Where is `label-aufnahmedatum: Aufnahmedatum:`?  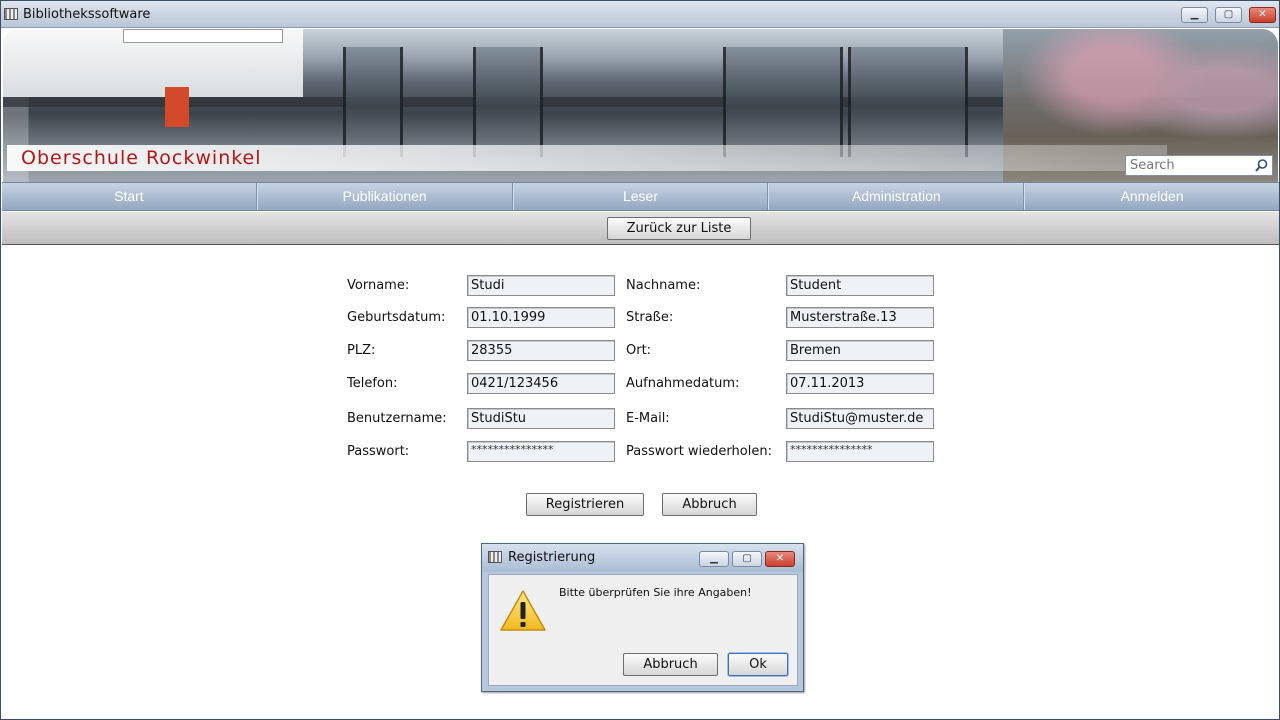 label-aufnahmedatum: Aufnahmedatum: is located at coordinates (683, 383).